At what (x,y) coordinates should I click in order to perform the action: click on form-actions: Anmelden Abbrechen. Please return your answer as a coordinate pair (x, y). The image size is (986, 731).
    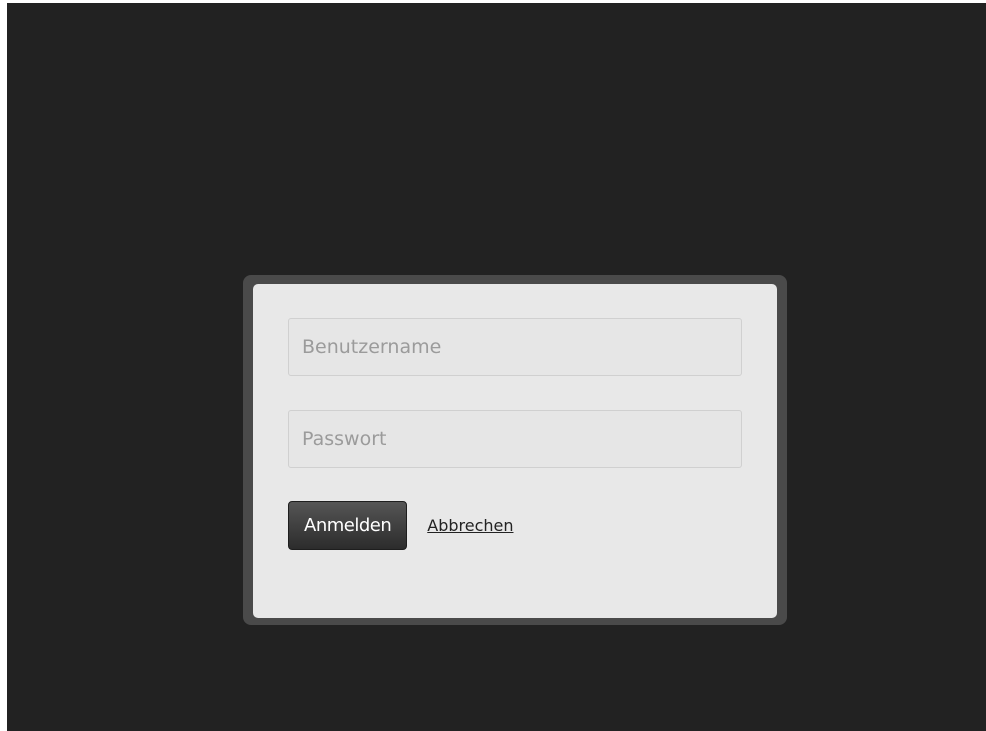
    Looking at the image, I should click on (515, 525).